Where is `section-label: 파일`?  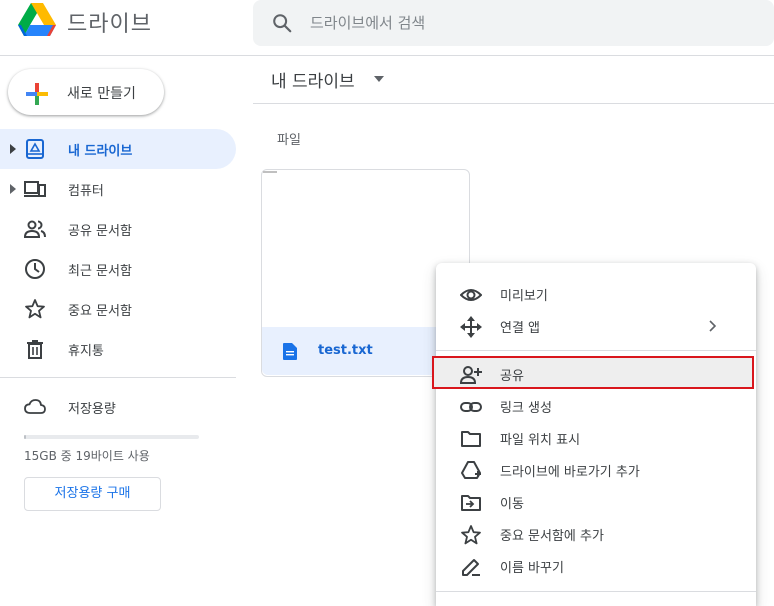 section-label: 파일 is located at coordinates (289, 140).